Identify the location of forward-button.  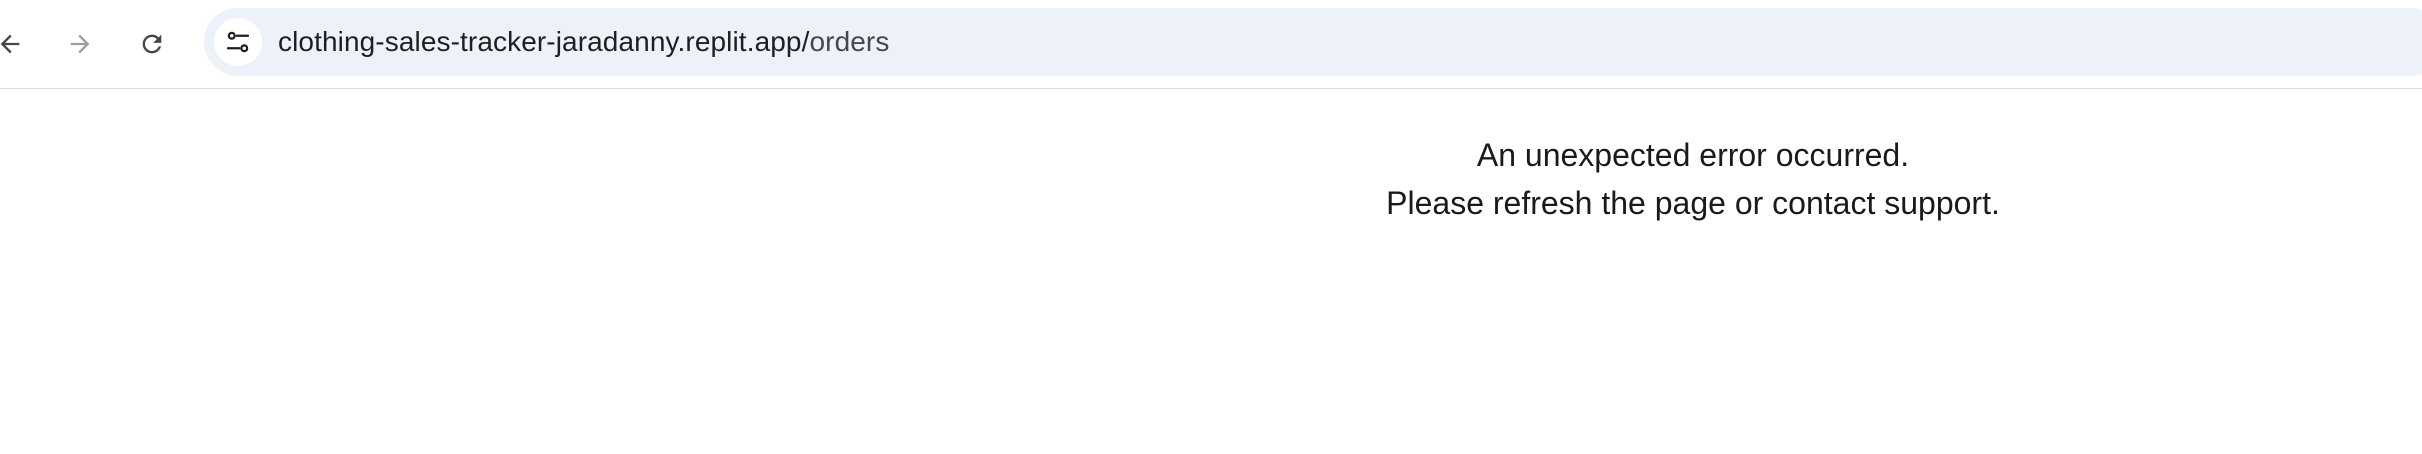
(80, 44).